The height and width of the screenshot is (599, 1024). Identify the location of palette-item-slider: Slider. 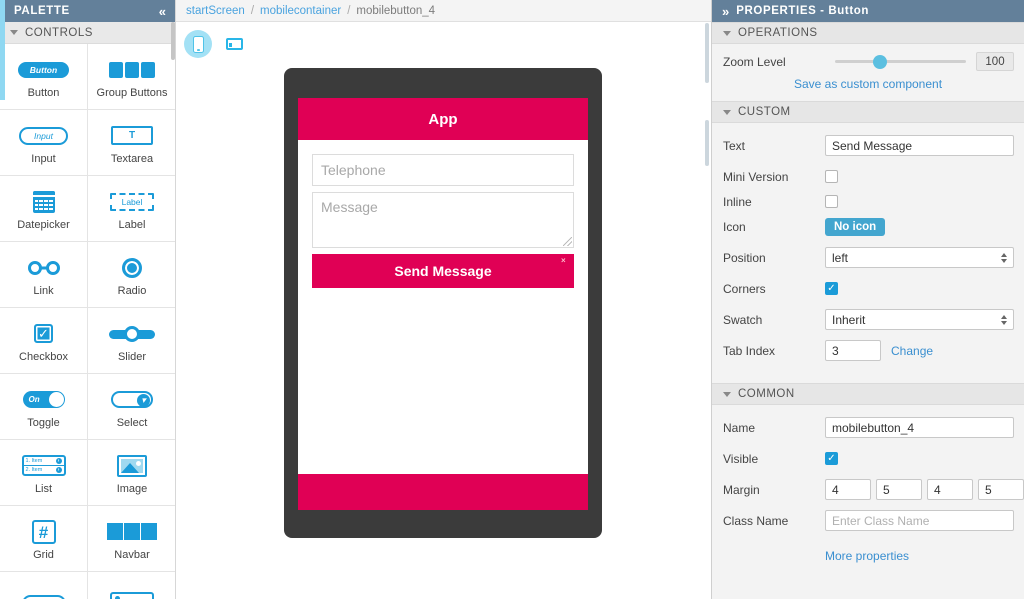
(131, 341).